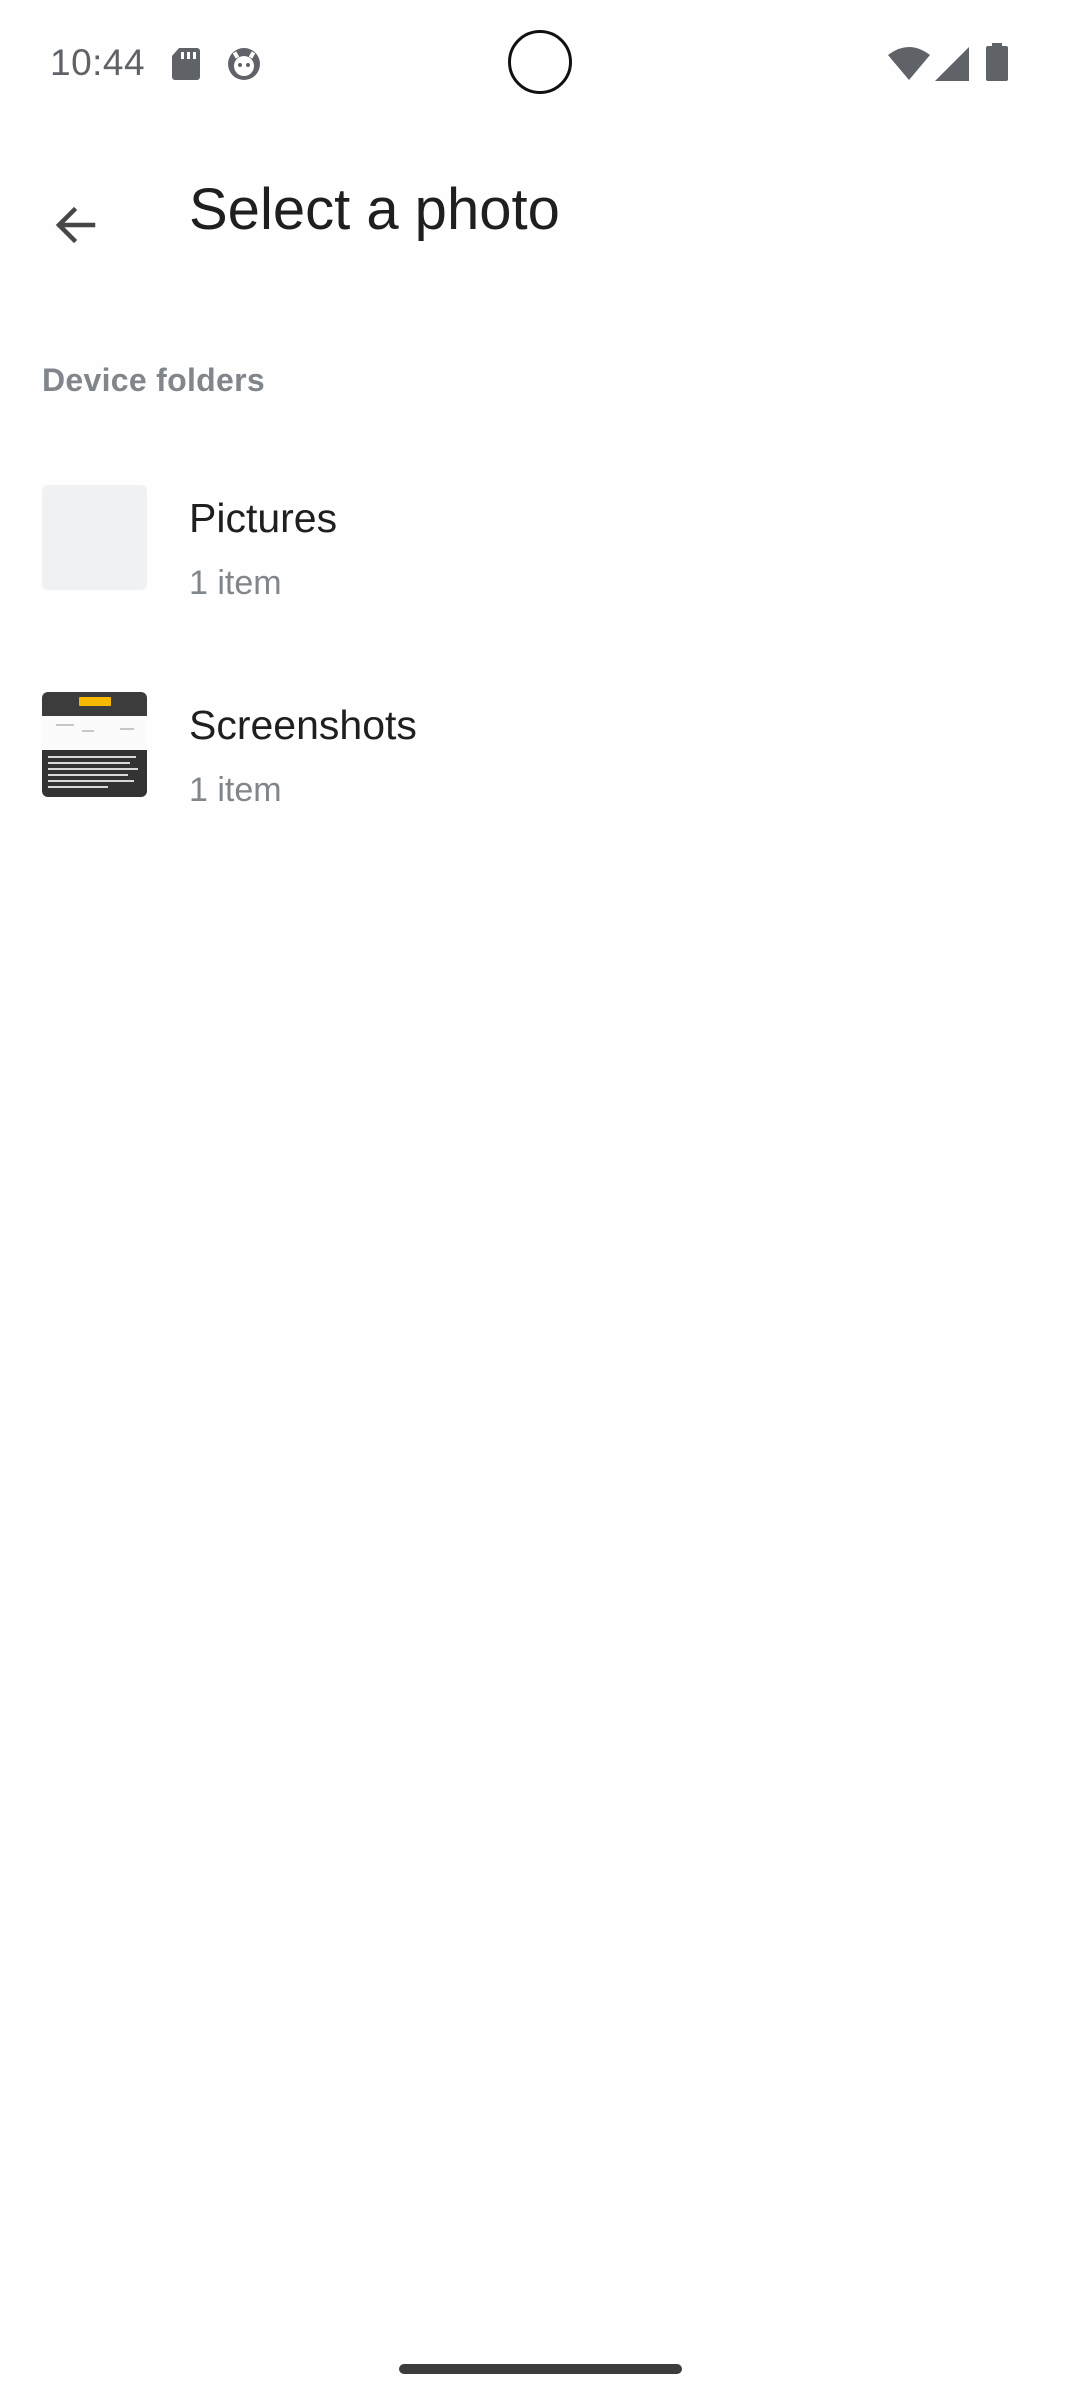 The height and width of the screenshot is (2400, 1080). Describe the element at coordinates (540, 770) in the screenshot. I see `folder-item-screenshots: Screenshots 1 item` at that location.